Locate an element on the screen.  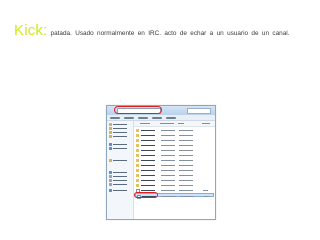
menu-burn is located at coordinates (157, 117).